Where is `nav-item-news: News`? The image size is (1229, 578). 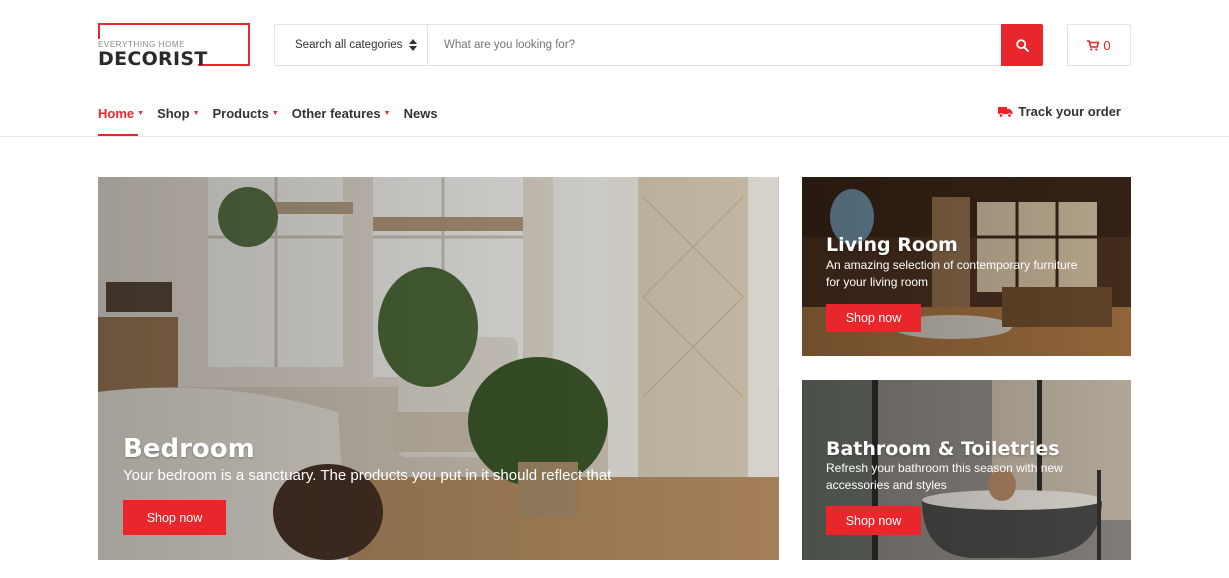 nav-item-news: News is located at coordinates (421, 113).